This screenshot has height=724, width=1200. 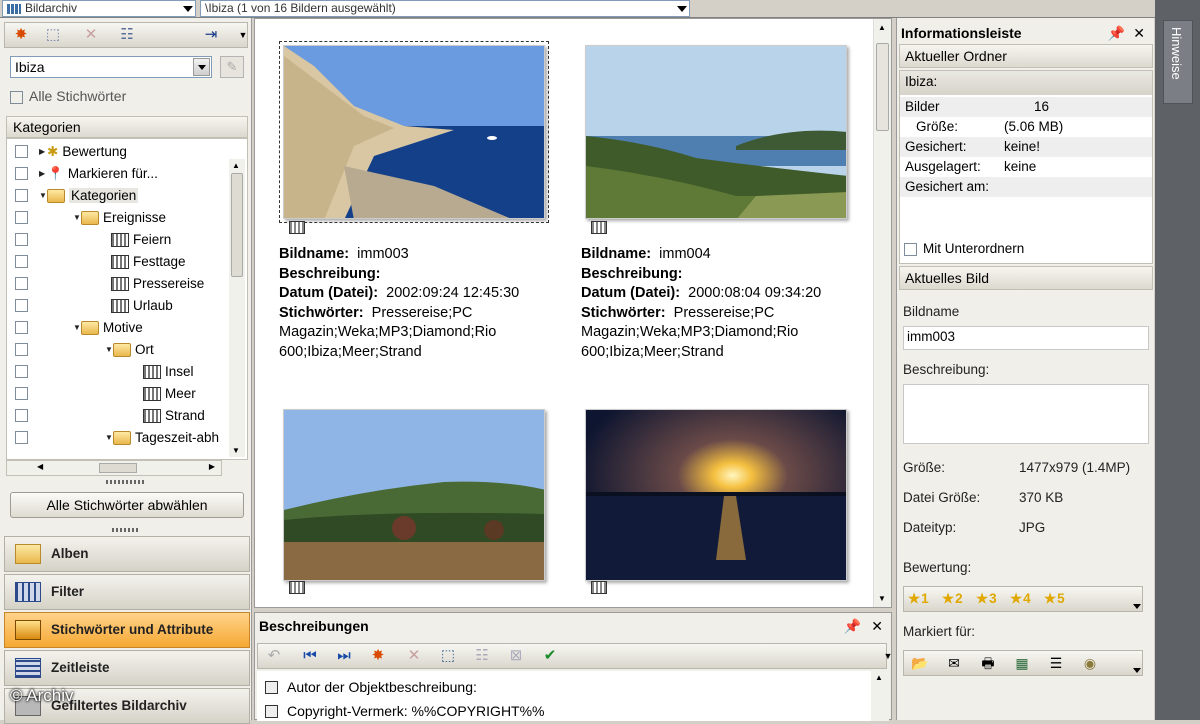 What do you see at coordinates (99, 8) in the screenshot?
I see `archive-combo: Bildarchiv` at bounding box center [99, 8].